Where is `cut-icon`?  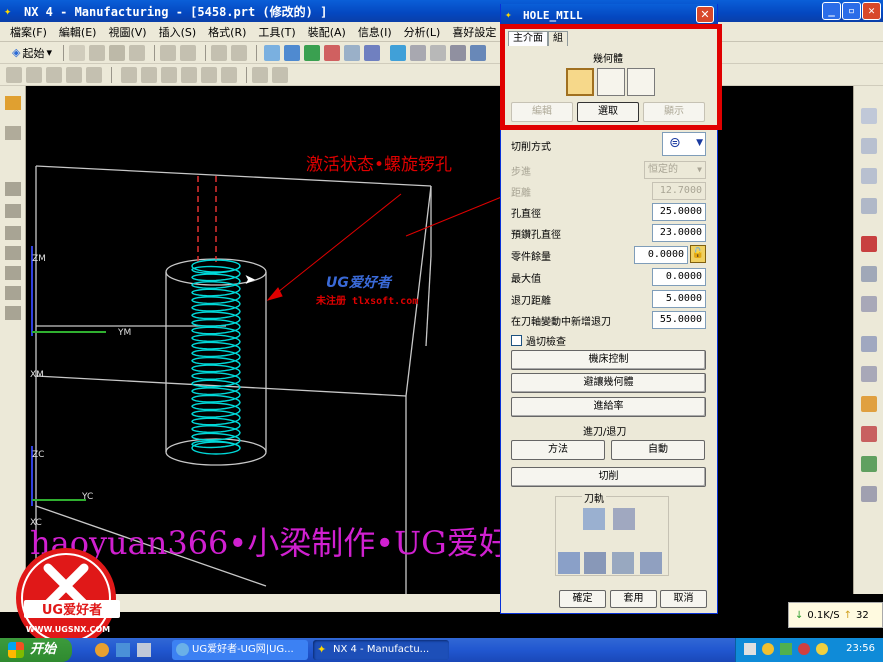 cut-icon is located at coordinates (168, 52).